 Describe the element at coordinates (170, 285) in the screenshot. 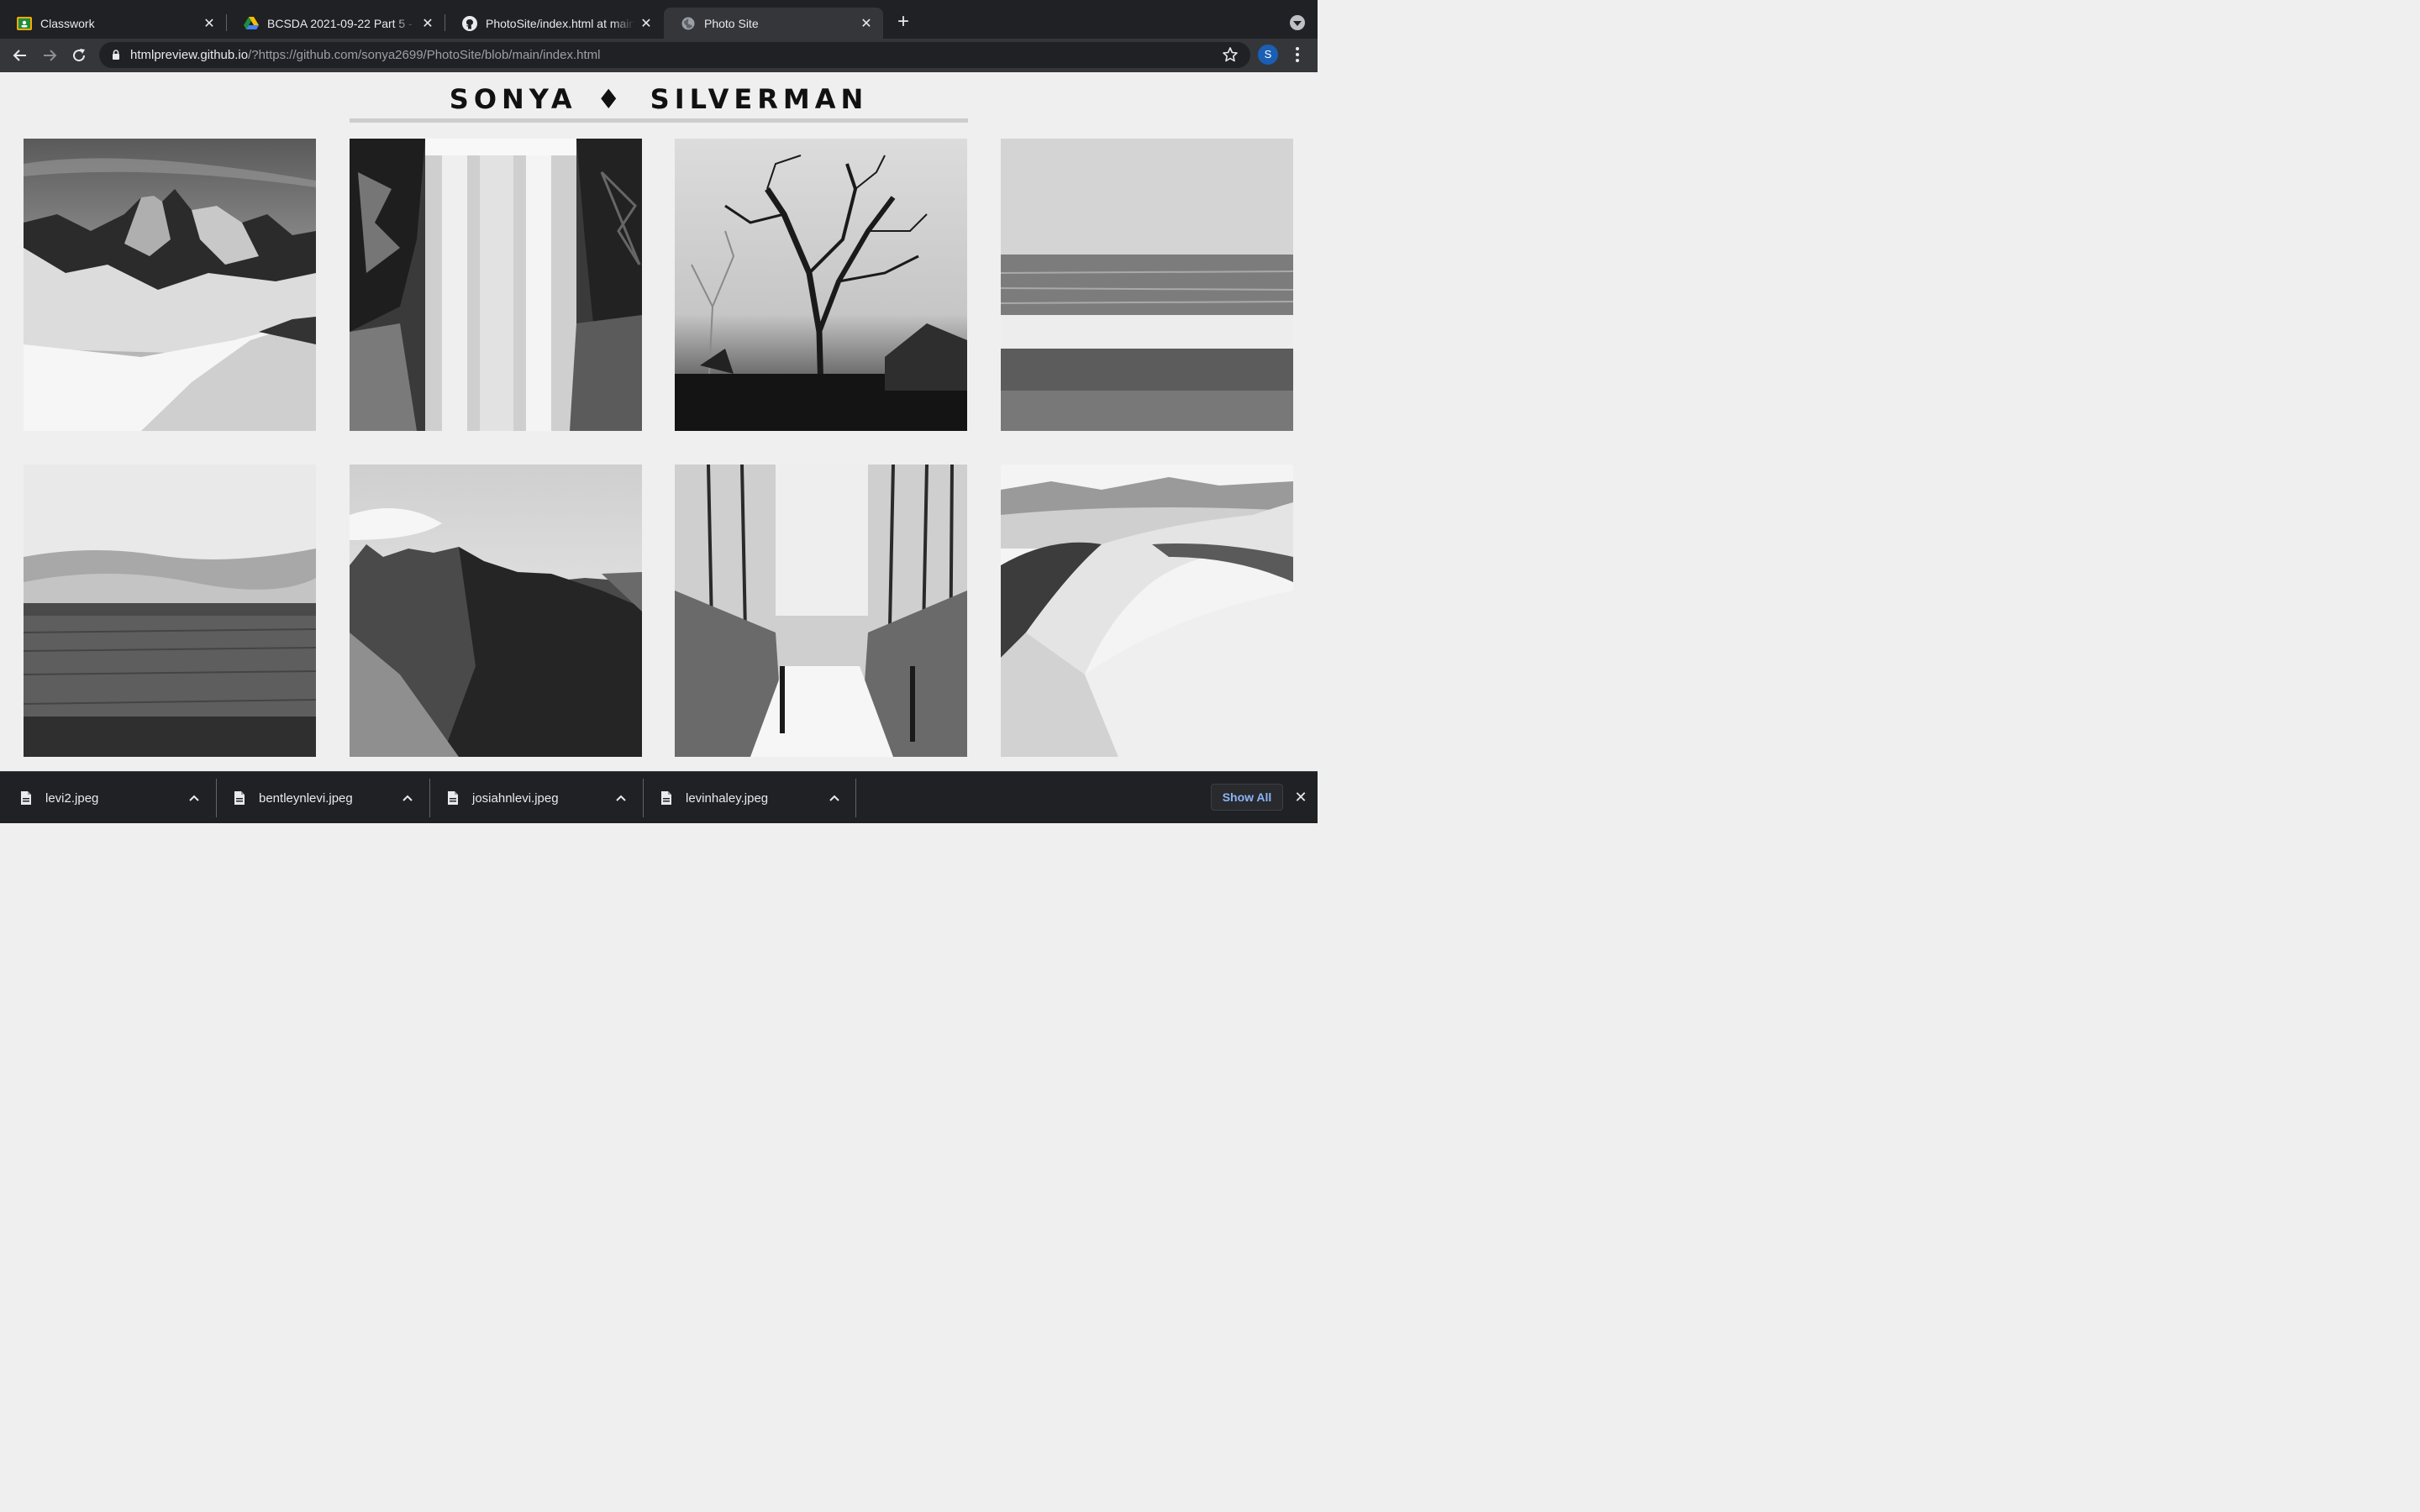

I see `photo-snowy-mountain-peaks` at that location.